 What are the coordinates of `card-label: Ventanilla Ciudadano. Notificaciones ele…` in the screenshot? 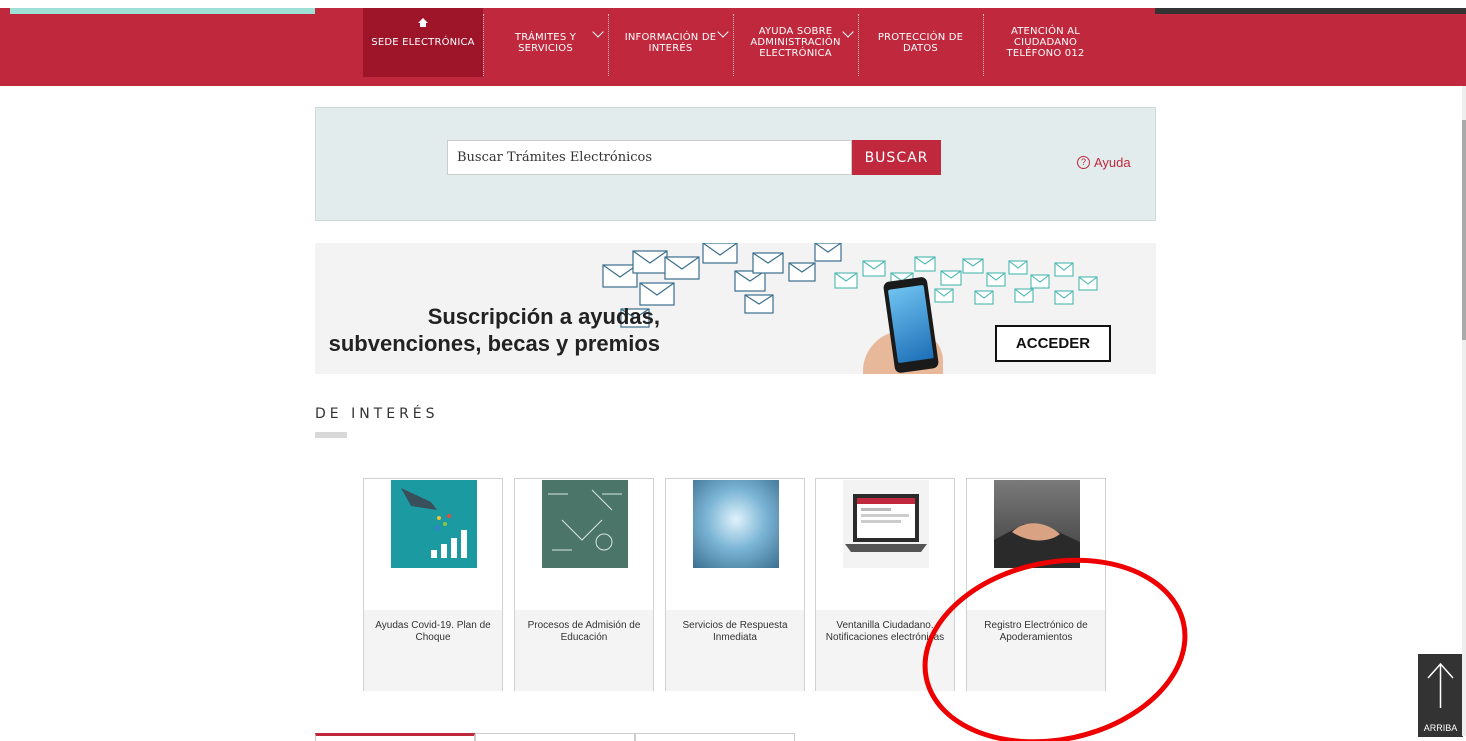 It's located at (885, 631).